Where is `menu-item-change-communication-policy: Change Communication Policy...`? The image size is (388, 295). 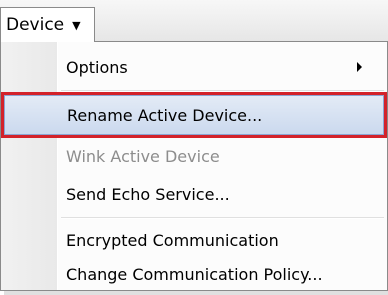 menu-item-change-communication-policy: Change Communication Policy... is located at coordinates (194, 274).